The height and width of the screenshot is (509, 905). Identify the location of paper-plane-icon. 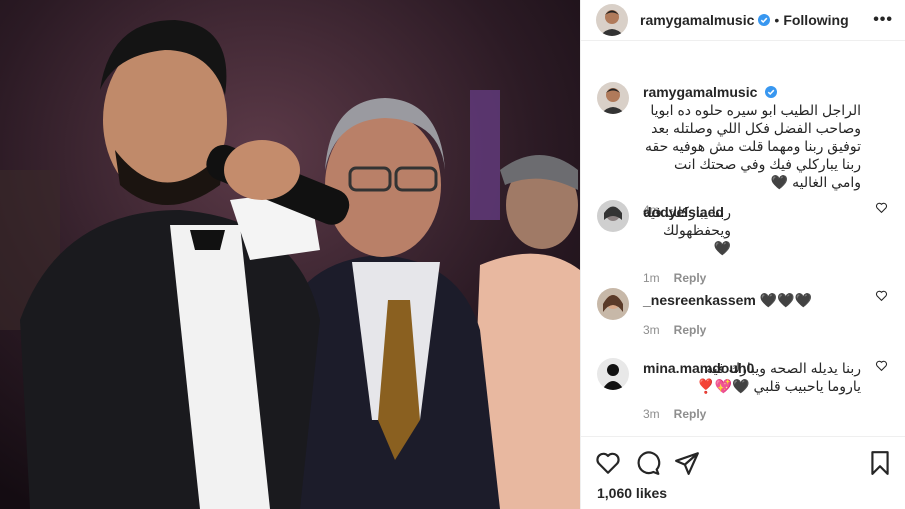
(687, 463).